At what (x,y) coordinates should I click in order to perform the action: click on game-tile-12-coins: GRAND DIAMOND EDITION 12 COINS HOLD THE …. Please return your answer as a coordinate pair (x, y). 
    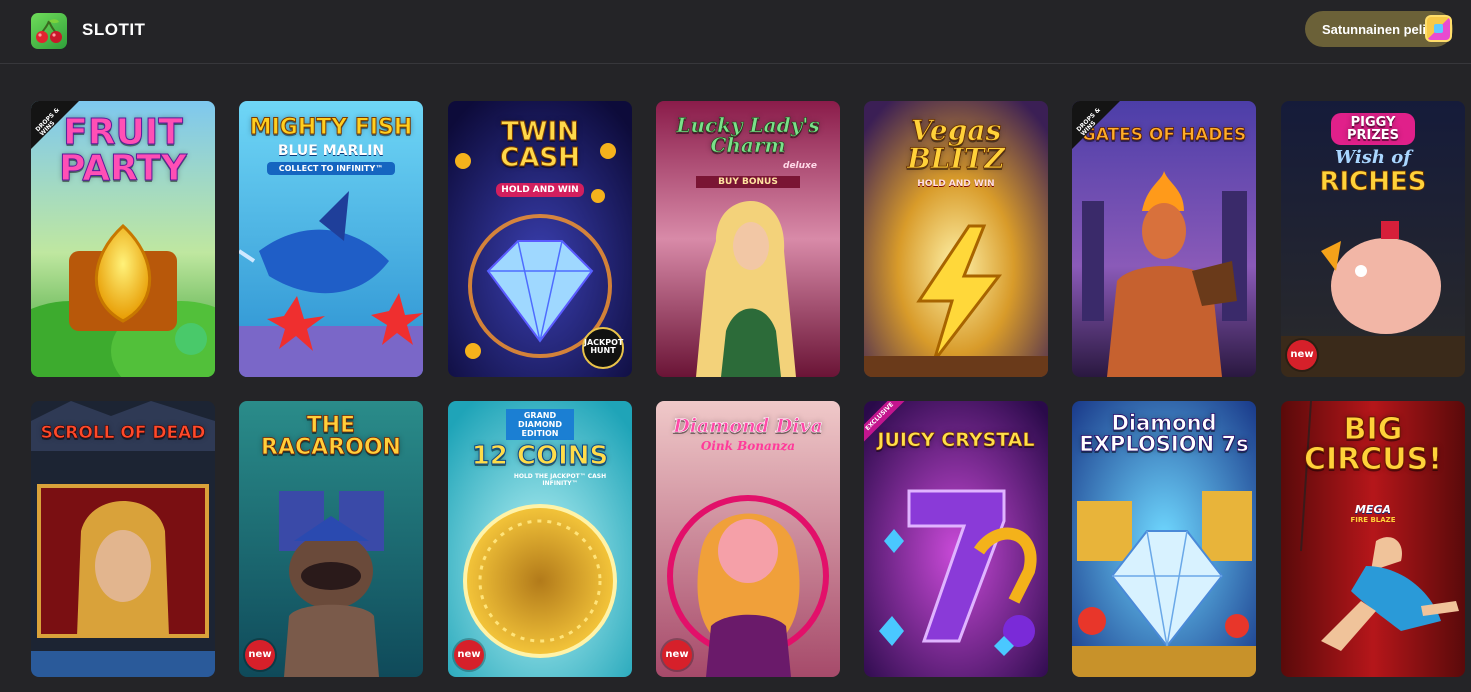
    Looking at the image, I should click on (540, 539).